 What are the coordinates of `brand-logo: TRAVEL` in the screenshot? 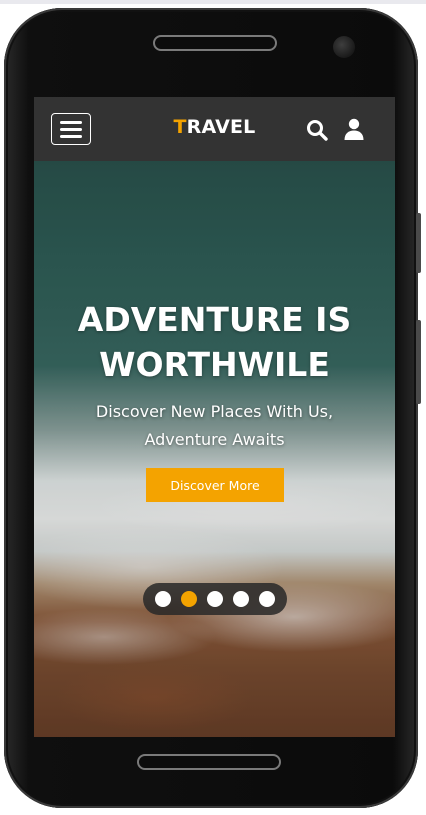 It's located at (214, 127).